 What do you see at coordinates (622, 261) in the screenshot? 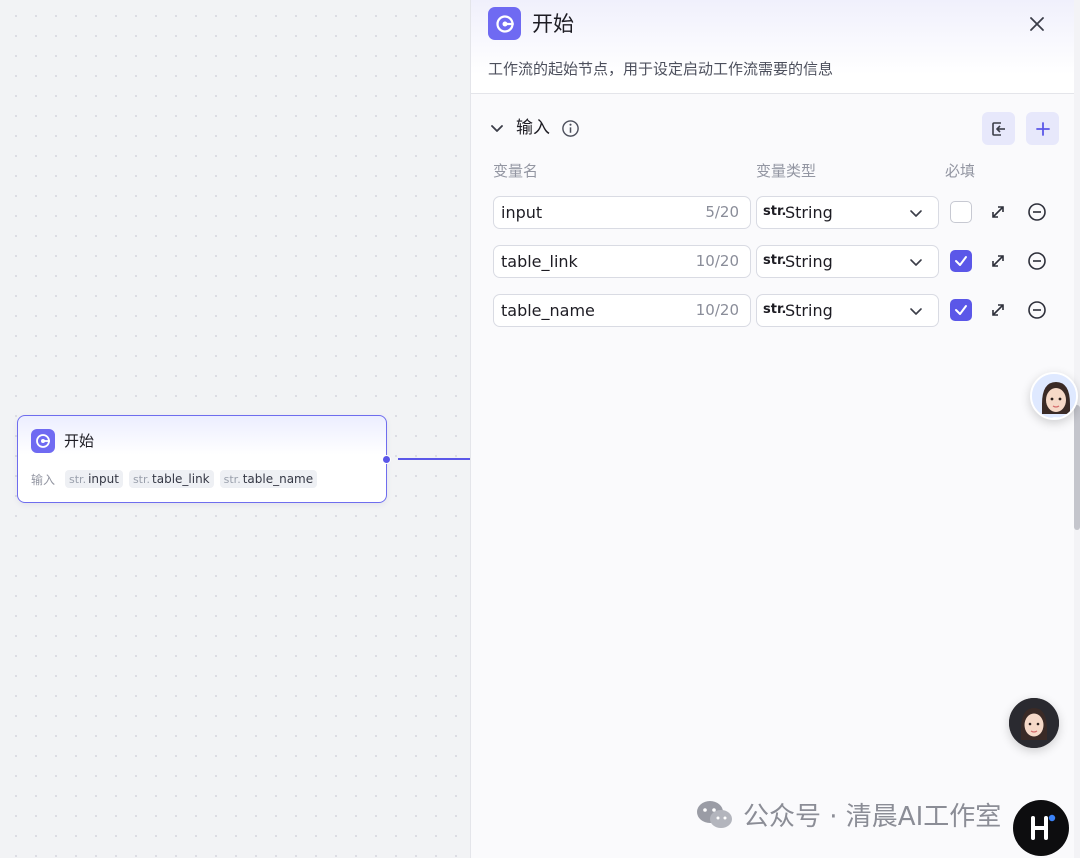
I see `variable-name-input: table_link 10/20` at bounding box center [622, 261].